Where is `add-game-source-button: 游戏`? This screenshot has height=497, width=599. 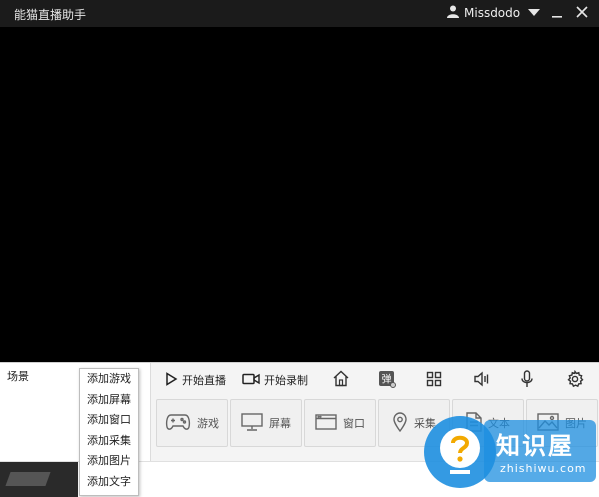 add-game-source-button: 游戏 is located at coordinates (192, 423).